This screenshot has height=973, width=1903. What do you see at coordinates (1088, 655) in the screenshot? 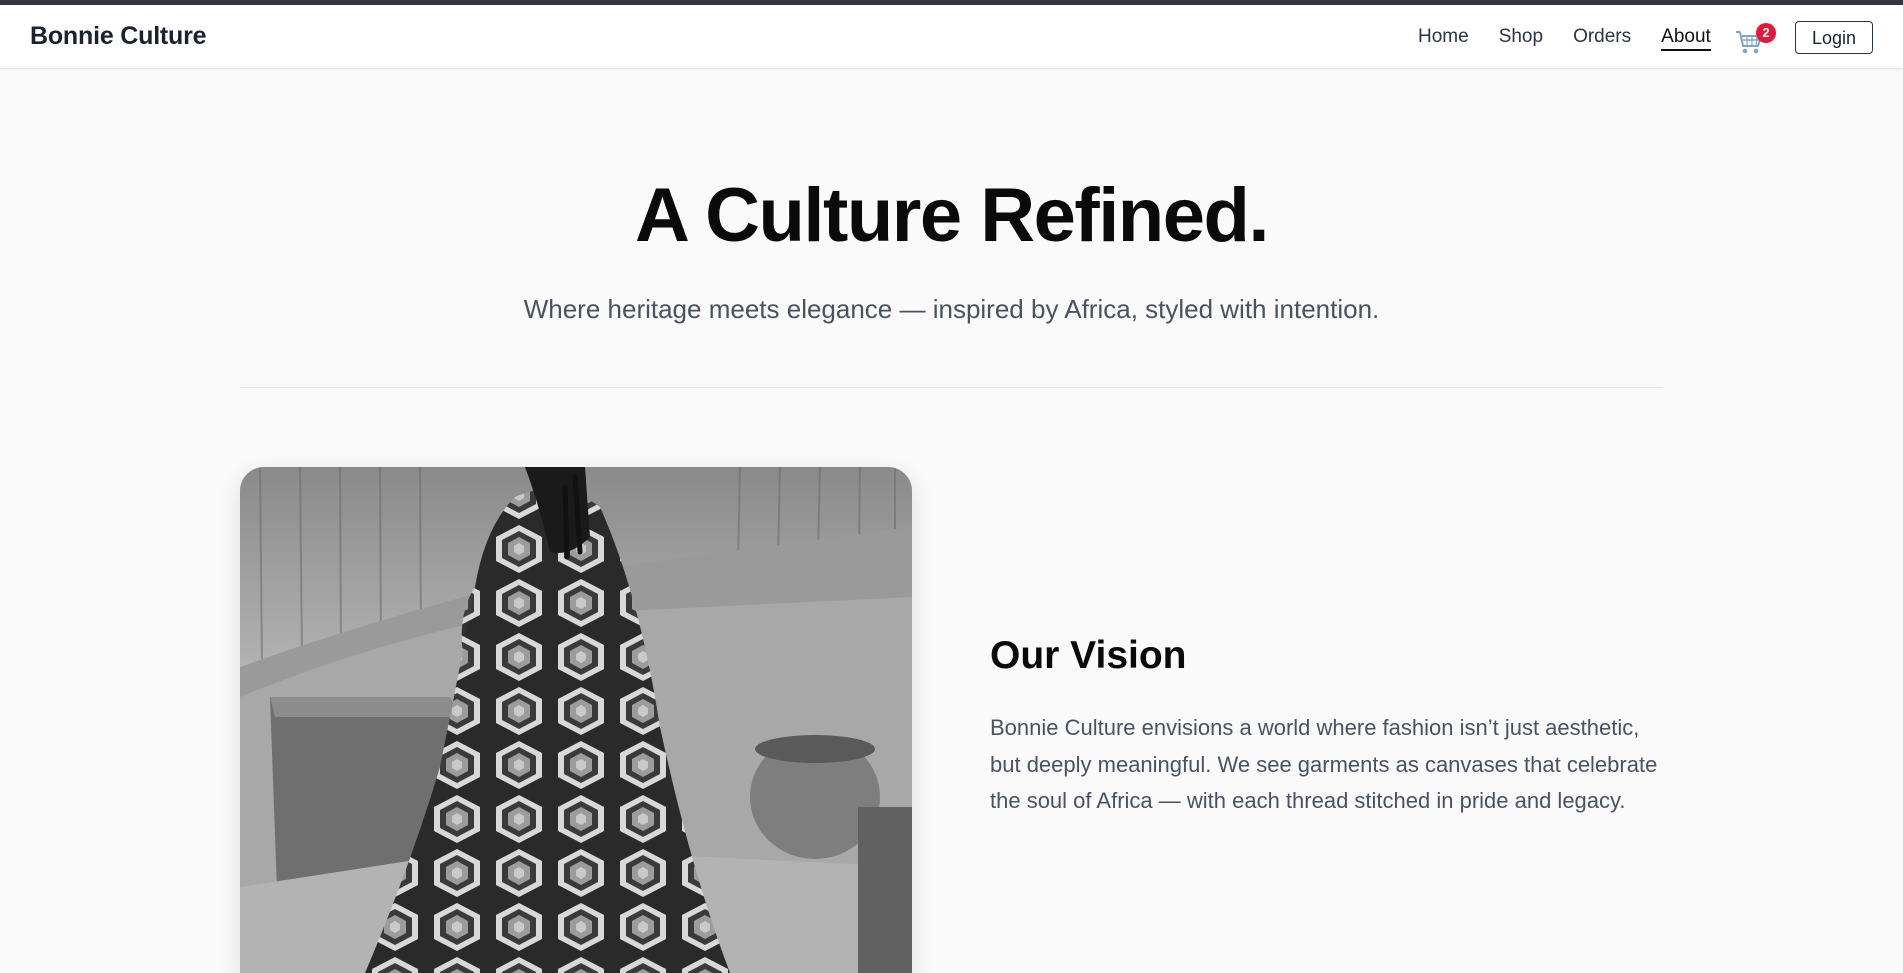
I see `vision-title: Our Vision` at bounding box center [1088, 655].